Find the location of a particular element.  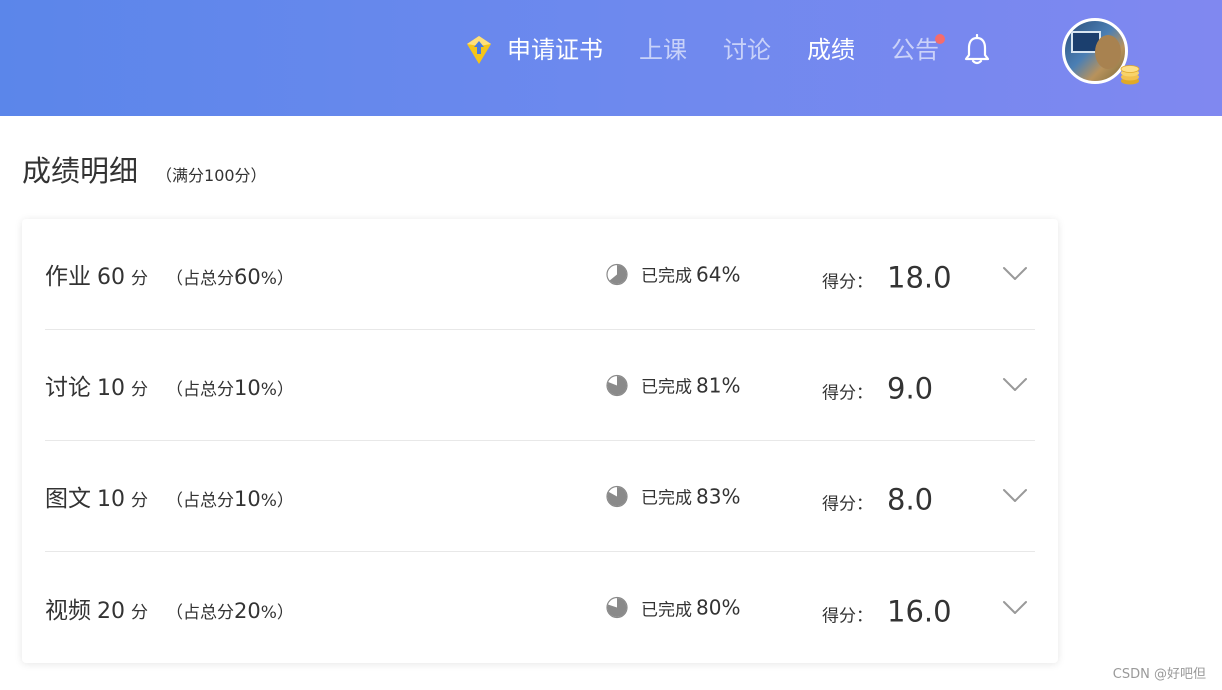

notice-badge-dot is located at coordinates (940, 39).